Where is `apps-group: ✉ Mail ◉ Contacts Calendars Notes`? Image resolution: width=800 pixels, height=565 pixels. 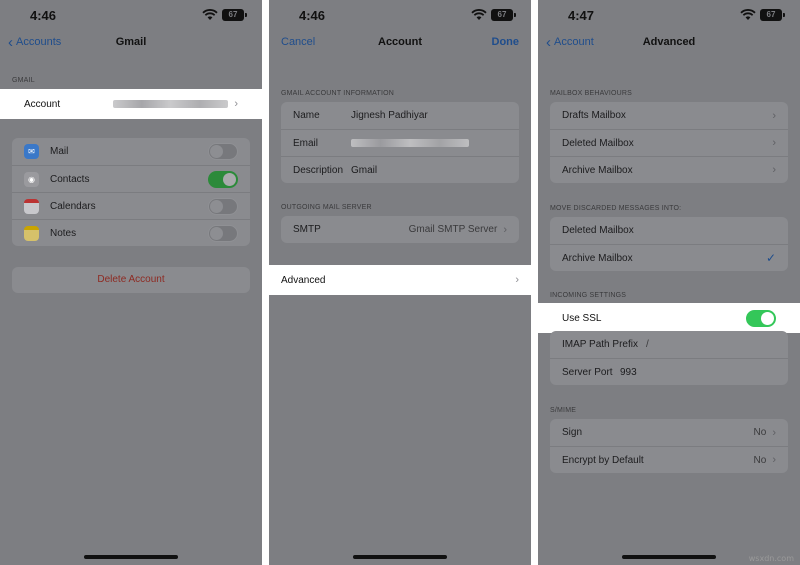
apps-group: ✉ Mail ◉ Contacts Calendars Notes is located at coordinates (131, 192).